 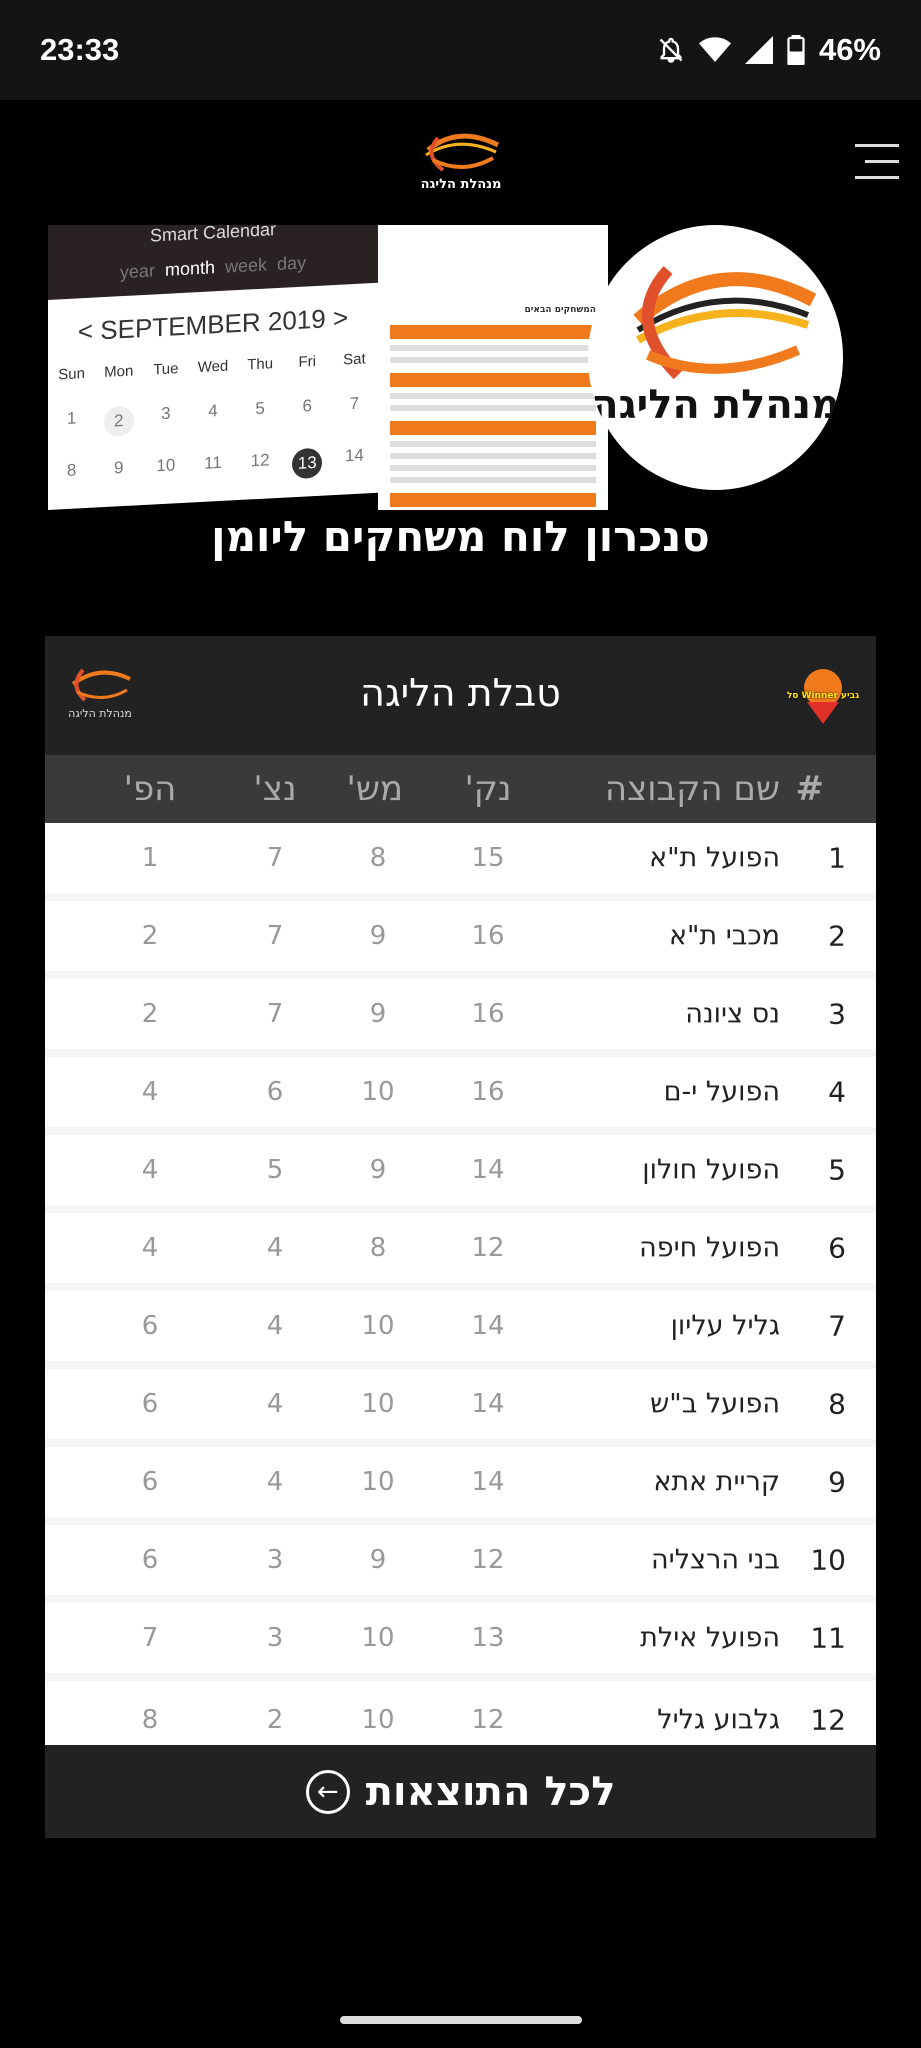 I want to click on cell-games: 8, so click(x=378, y=1248).